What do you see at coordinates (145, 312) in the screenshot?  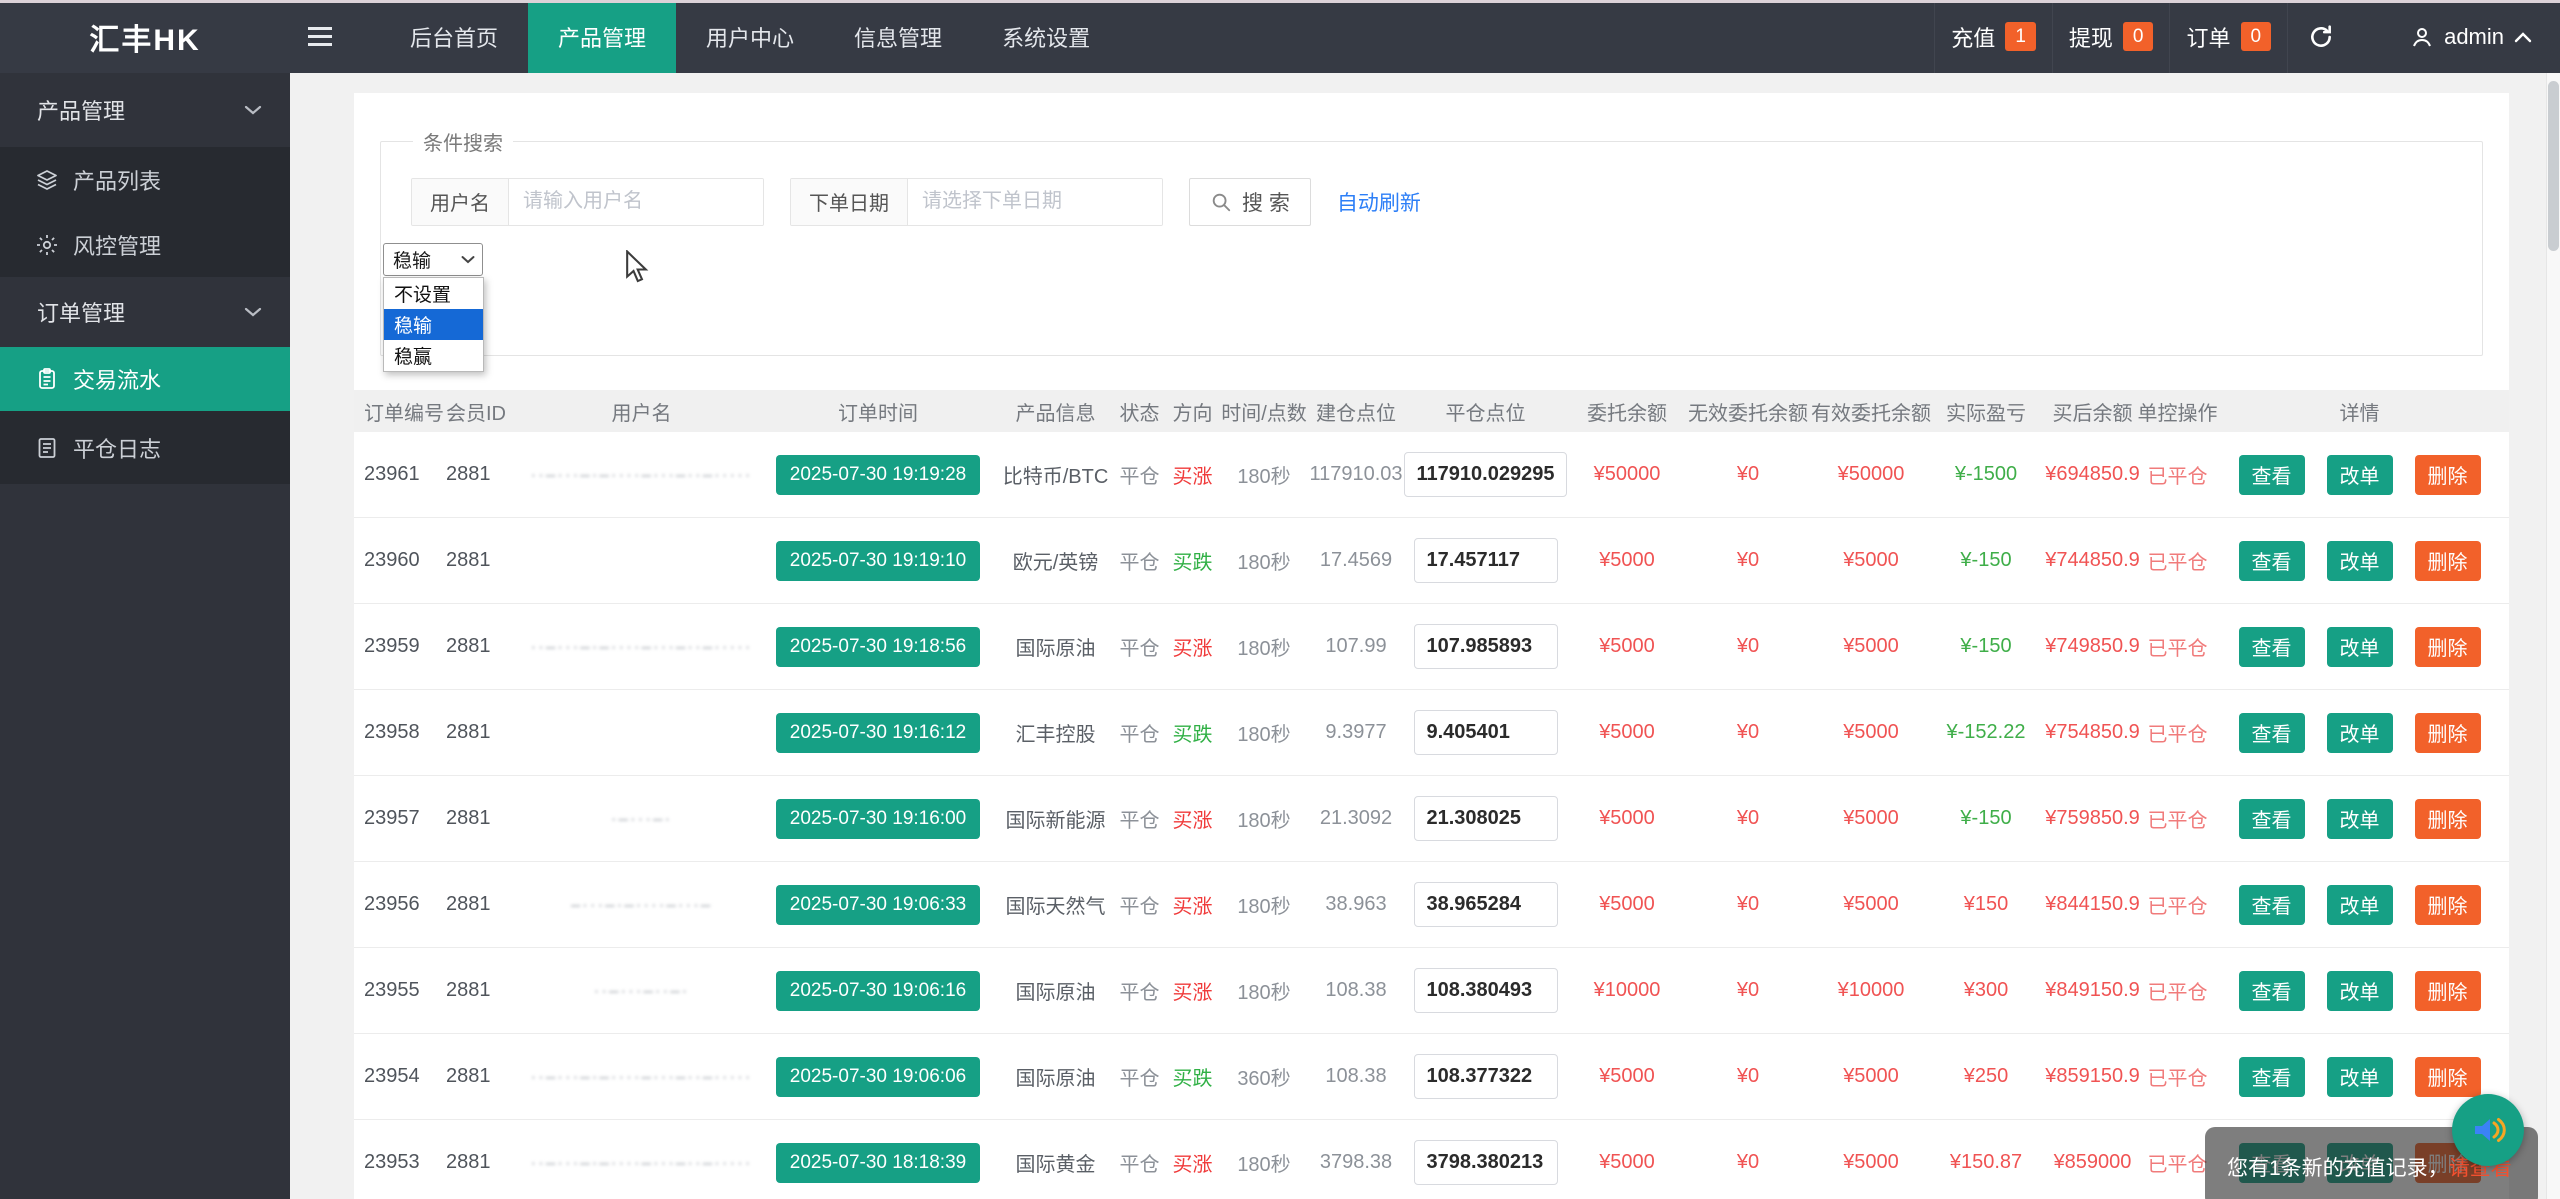 I see `sidebar-group-order: 订单管理` at bounding box center [145, 312].